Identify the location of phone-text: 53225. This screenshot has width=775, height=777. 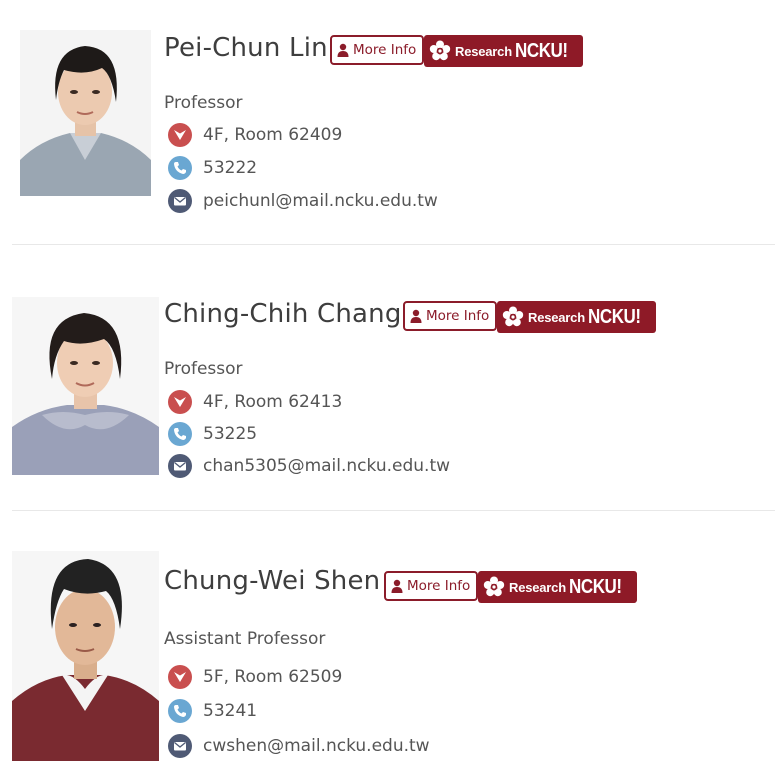
(230, 434).